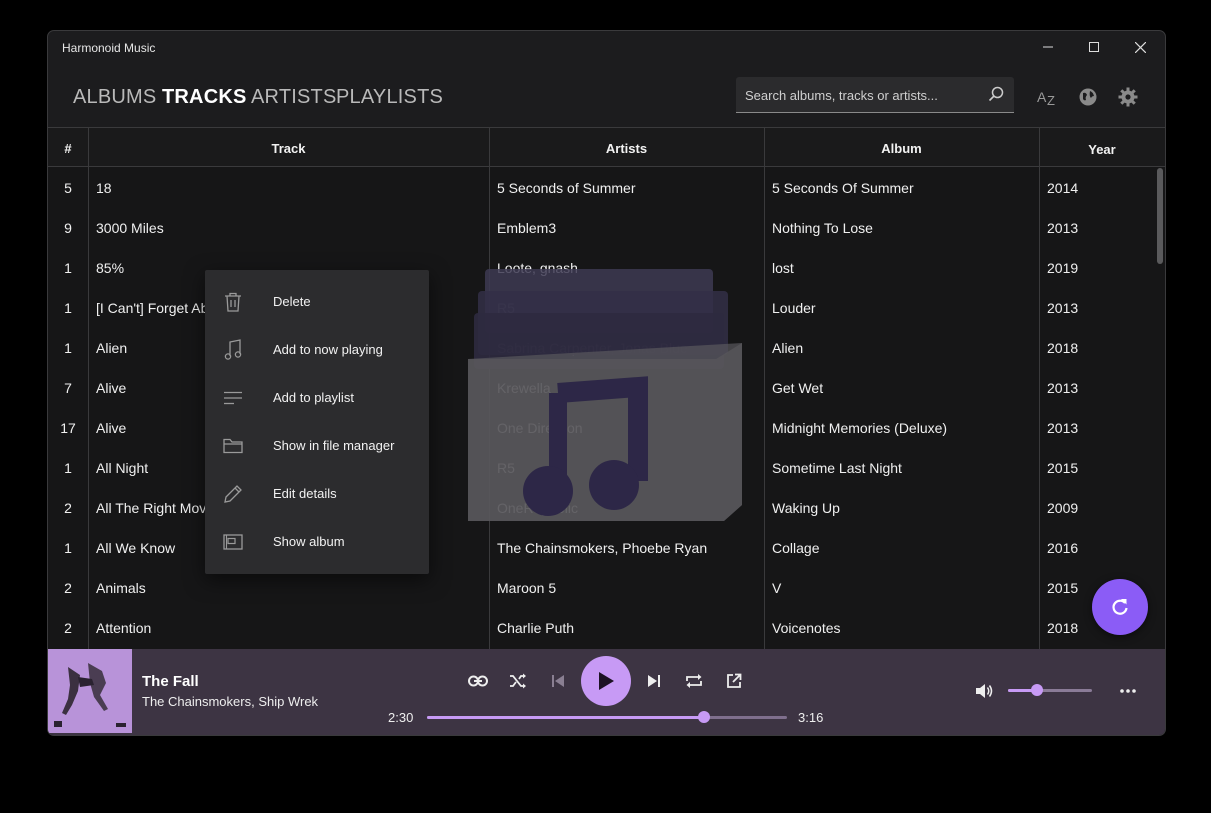 This screenshot has height=813, width=1211. I want to click on volume-slider, so click(1050, 690).